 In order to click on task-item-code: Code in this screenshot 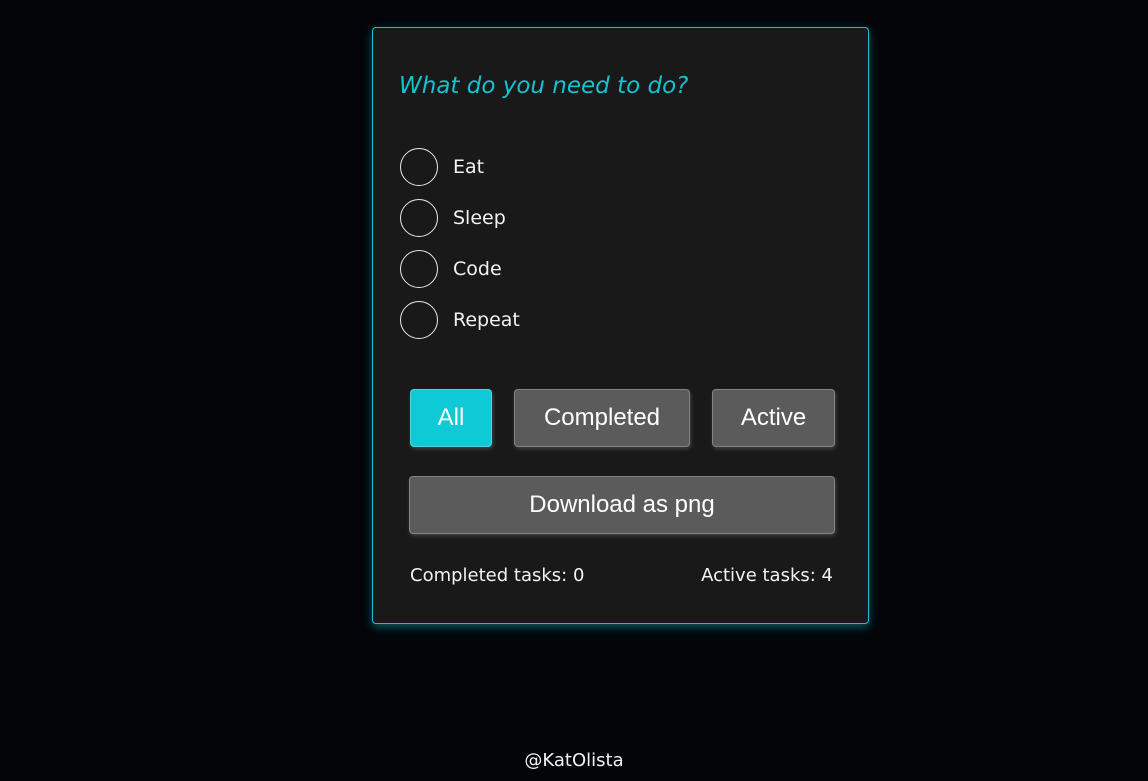, I will do `click(460, 268)`.